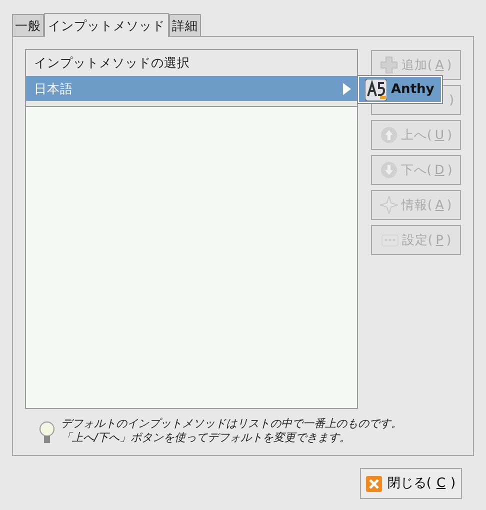  I want to click on hint-text: 「上へ/下へ」ボタンを使ってデフォルトを変更できます。, so click(206, 438).